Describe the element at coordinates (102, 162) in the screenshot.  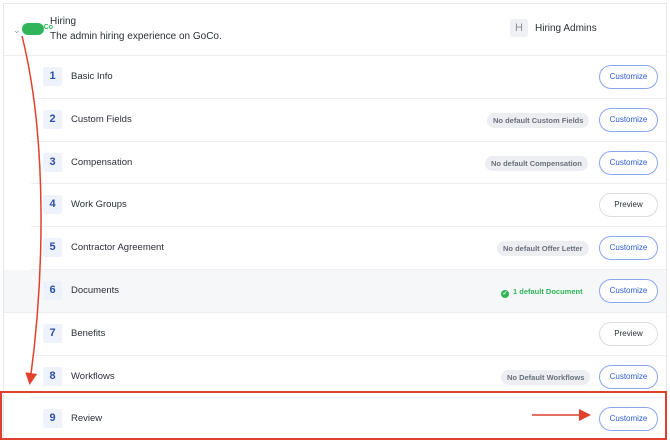
I see `step-label: Compensation` at that location.